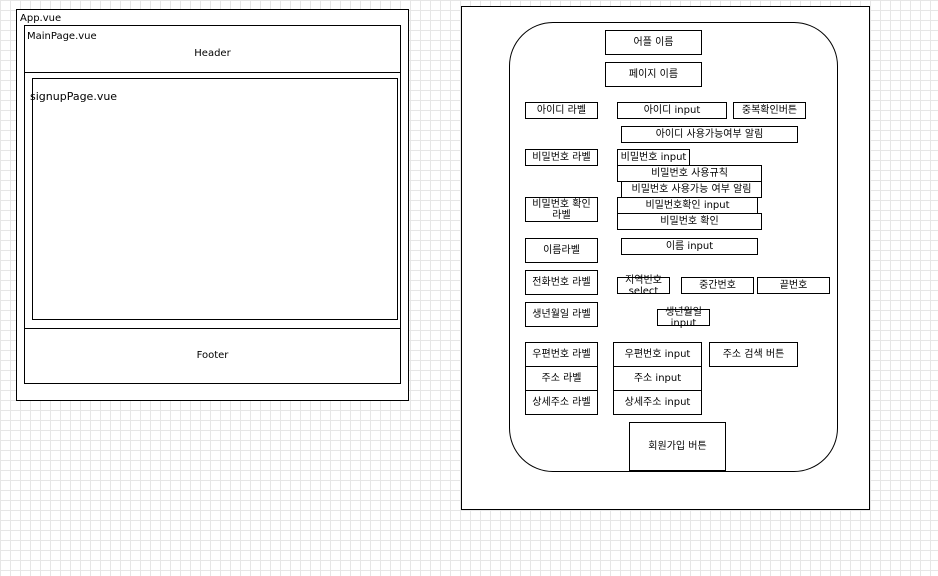  What do you see at coordinates (561, 157) in the screenshot?
I see `password-label: 비밀번호 라벨` at bounding box center [561, 157].